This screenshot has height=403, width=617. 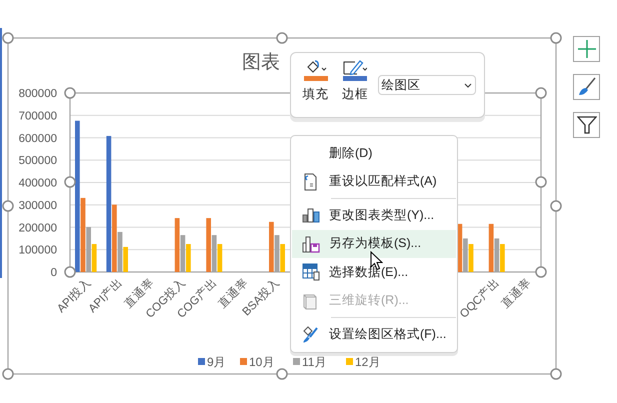 What do you see at coordinates (261, 62) in the screenshot?
I see `chart-title: 图表` at bounding box center [261, 62].